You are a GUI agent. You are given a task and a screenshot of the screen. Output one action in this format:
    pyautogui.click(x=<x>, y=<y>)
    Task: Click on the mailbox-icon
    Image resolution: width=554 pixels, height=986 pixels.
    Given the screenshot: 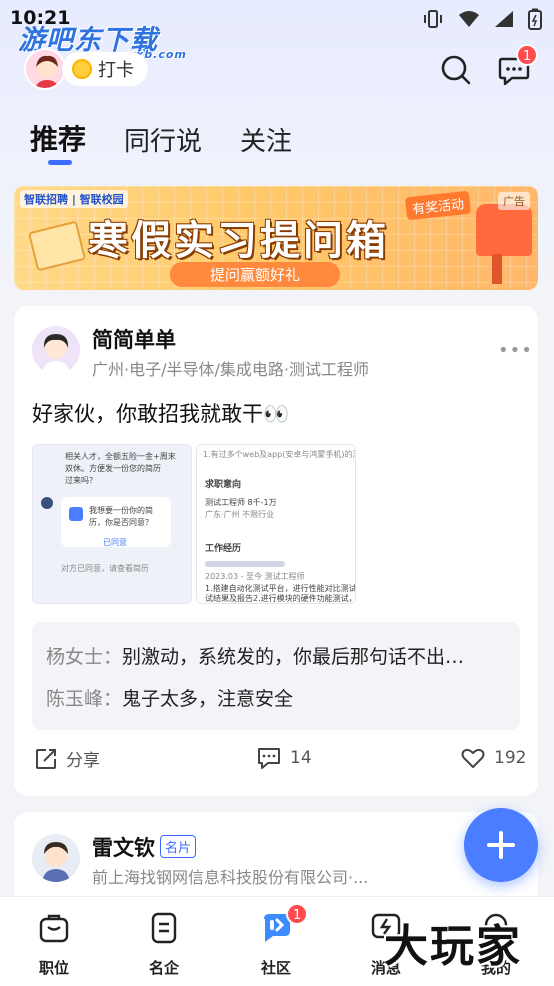 What is the action you would take?
    pyautogui.click(x=504, y=230)
    